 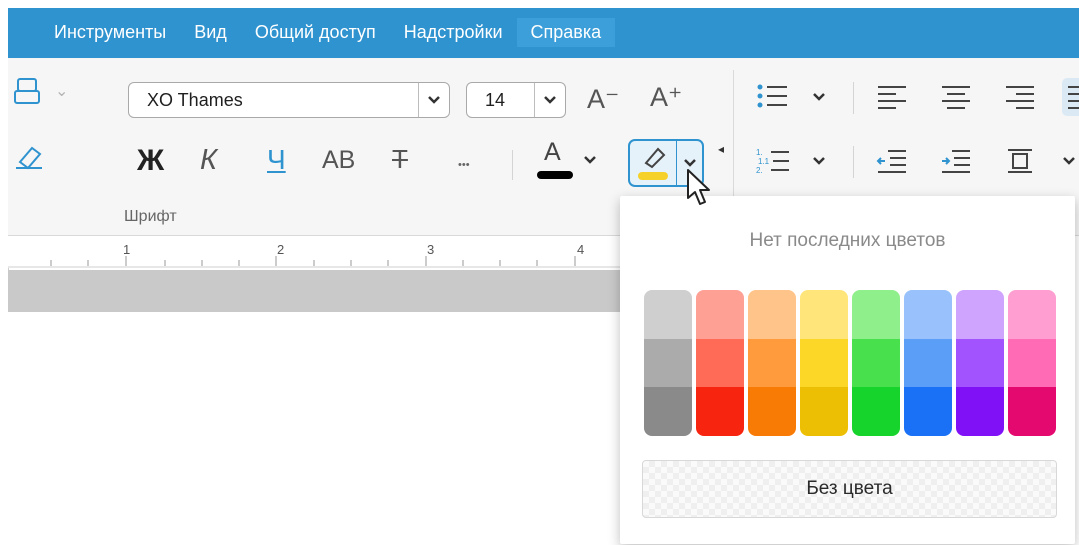 What do you see at coordinates (110, 32) in the screenshot?
I see `menu-tools: Инструменты` at bounding box center [110, 32].